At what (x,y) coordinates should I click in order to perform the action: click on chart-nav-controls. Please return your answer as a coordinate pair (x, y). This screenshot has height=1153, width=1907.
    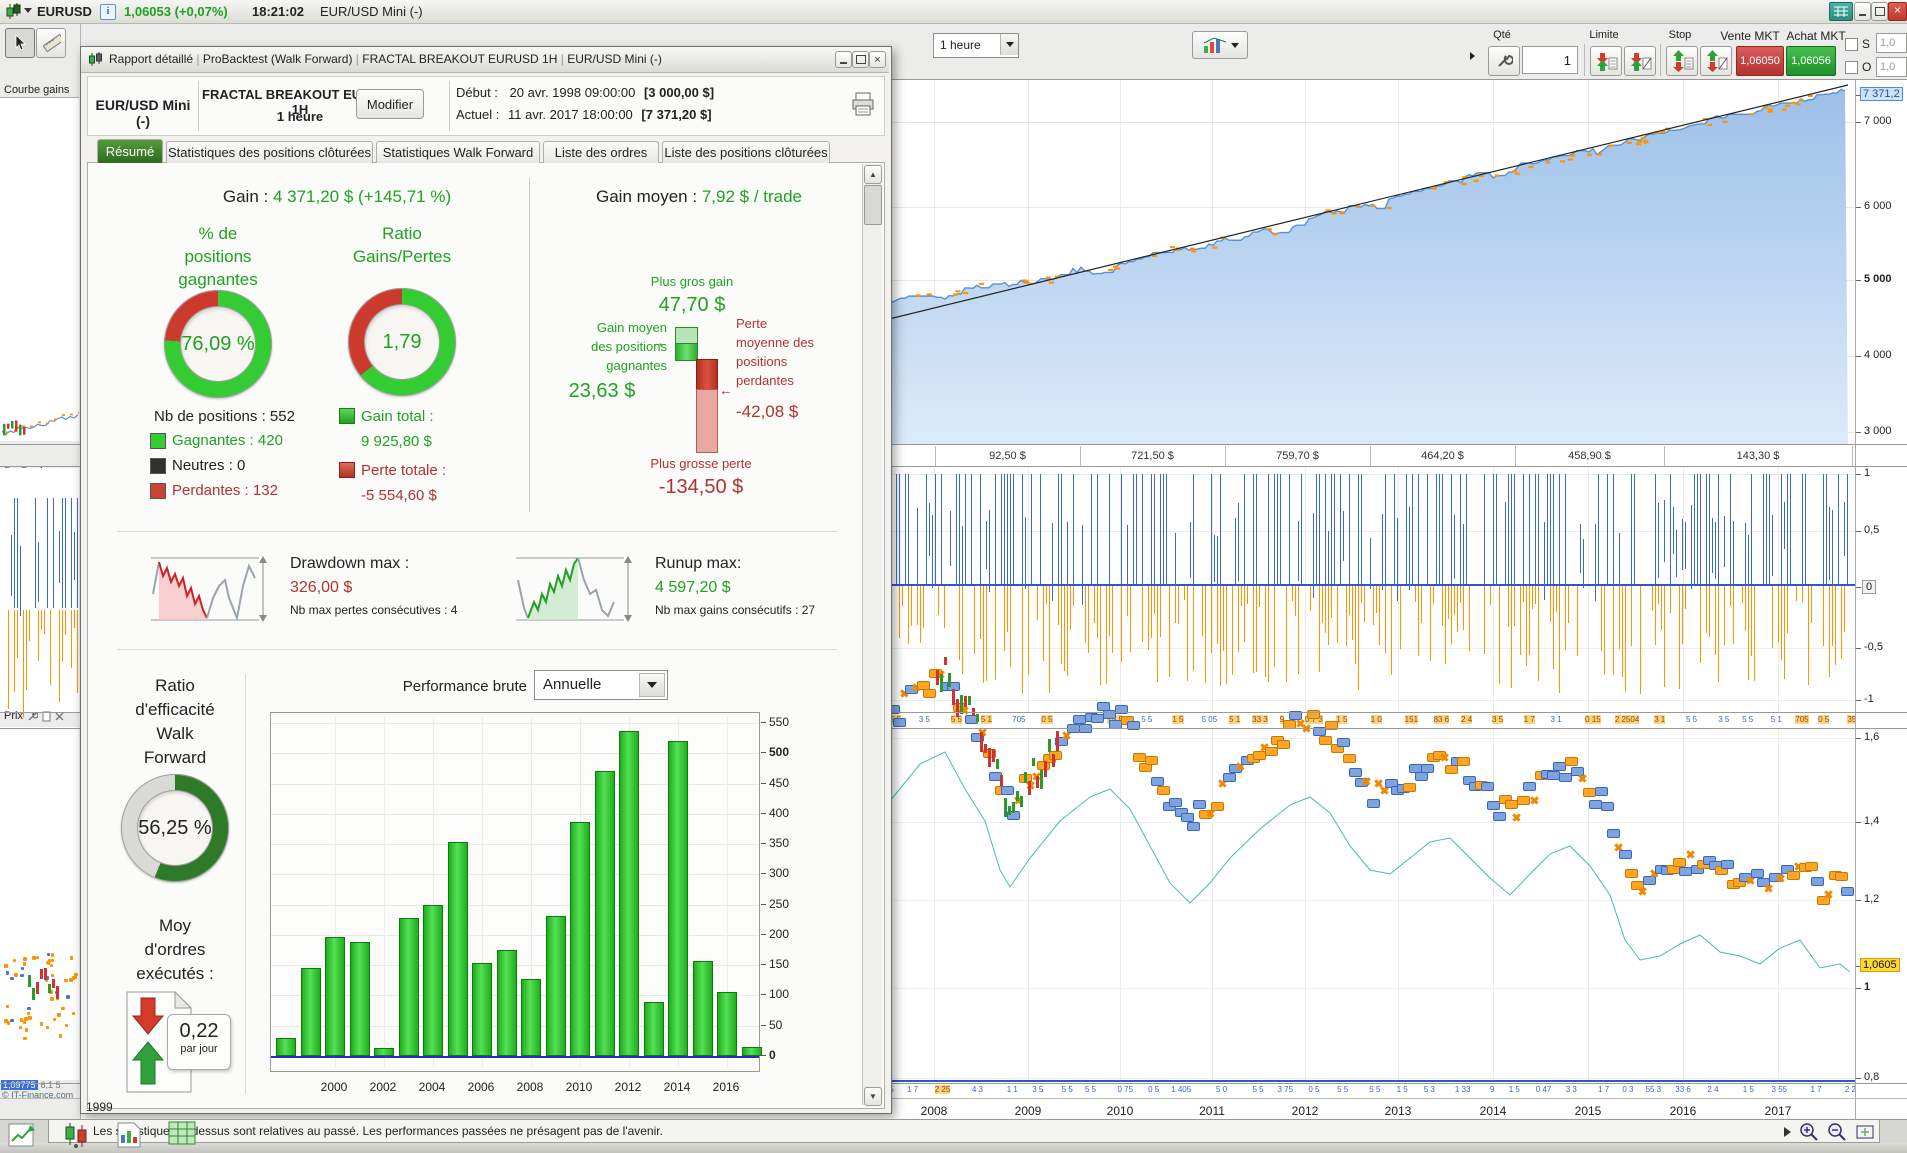
    Looking at the image, I should click on (1829, 1132).